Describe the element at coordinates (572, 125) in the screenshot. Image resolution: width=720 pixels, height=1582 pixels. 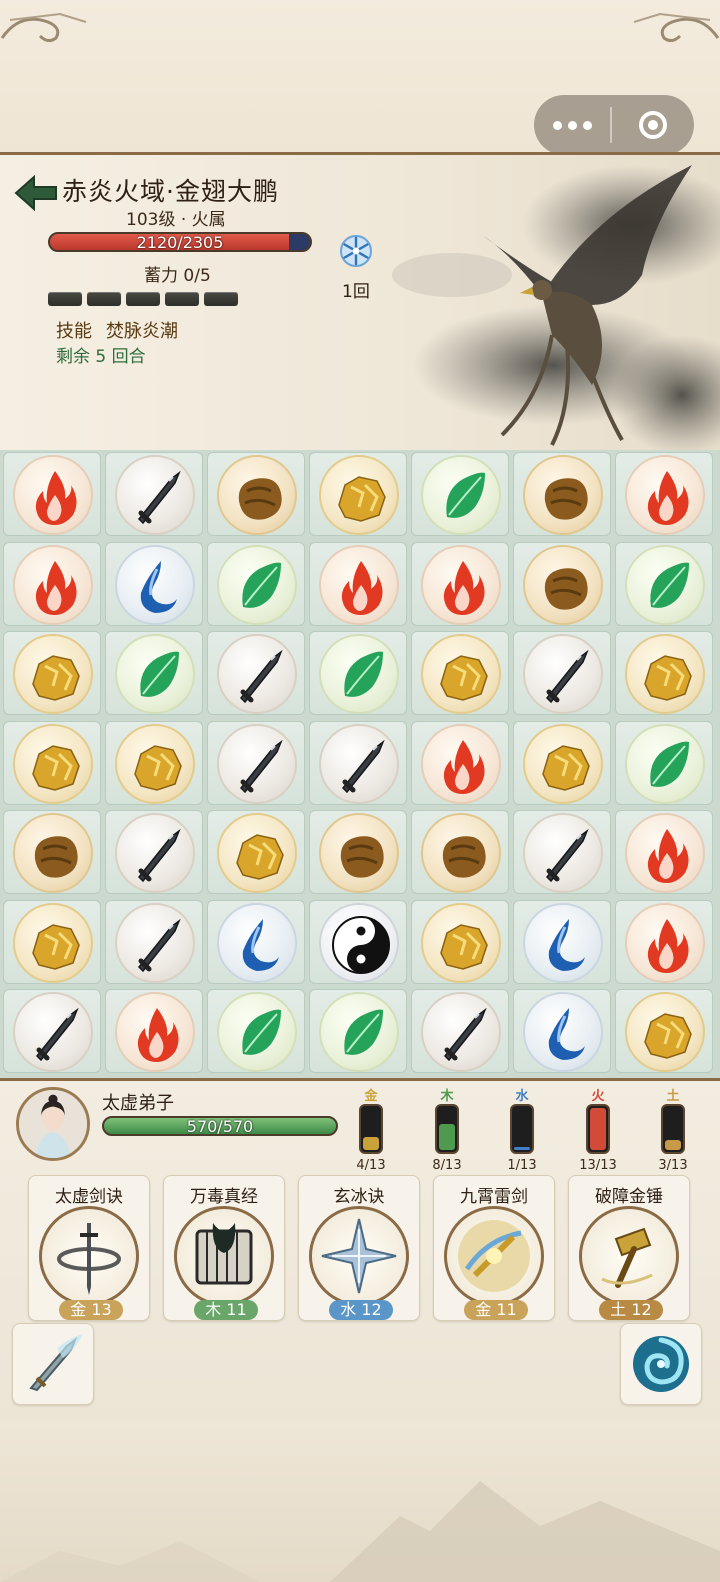
I see `more-dots-icon` at that location.